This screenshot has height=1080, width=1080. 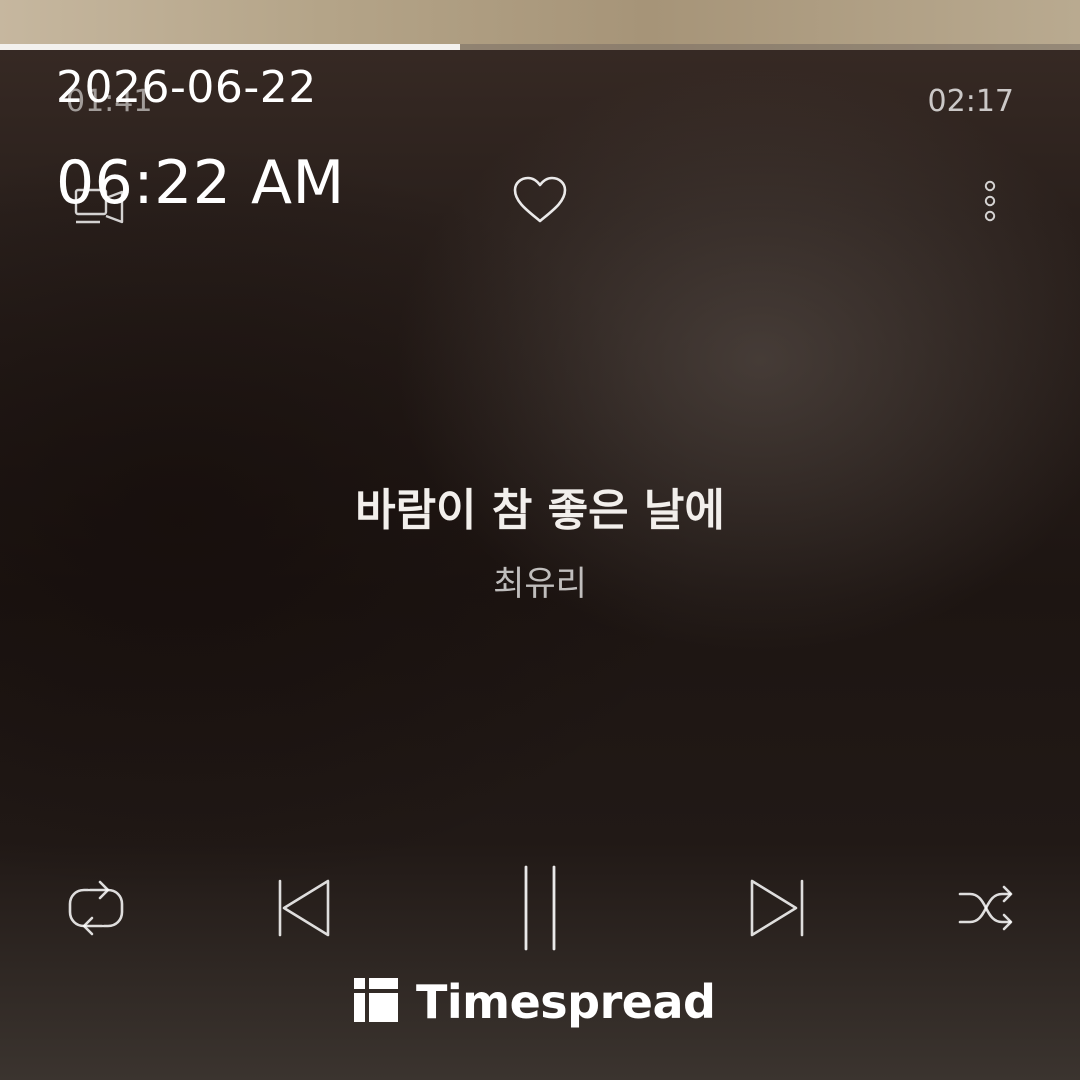 I want to click on timespread-logo-icon, so click(x=376, y=1002).